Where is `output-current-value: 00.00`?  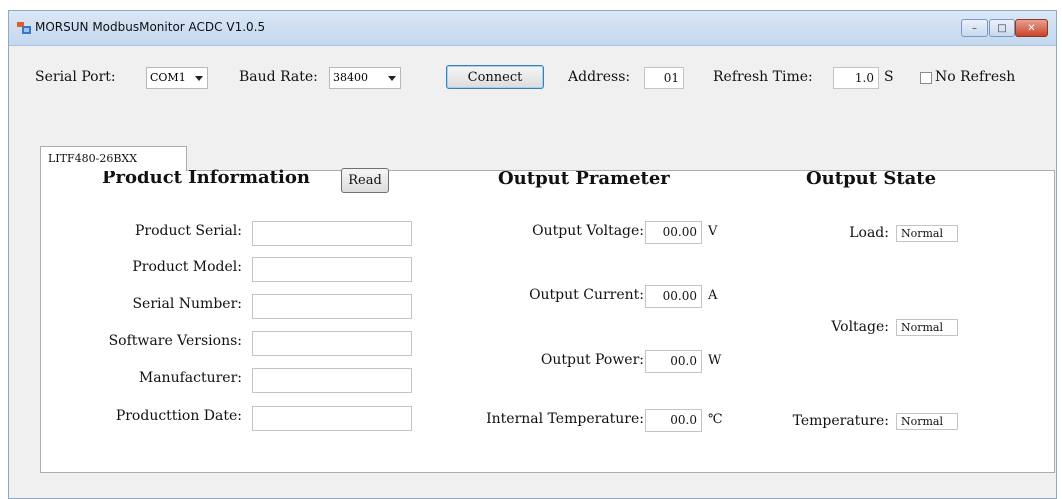 output-current-value: 00.00 is located at coordinates (679, 296).